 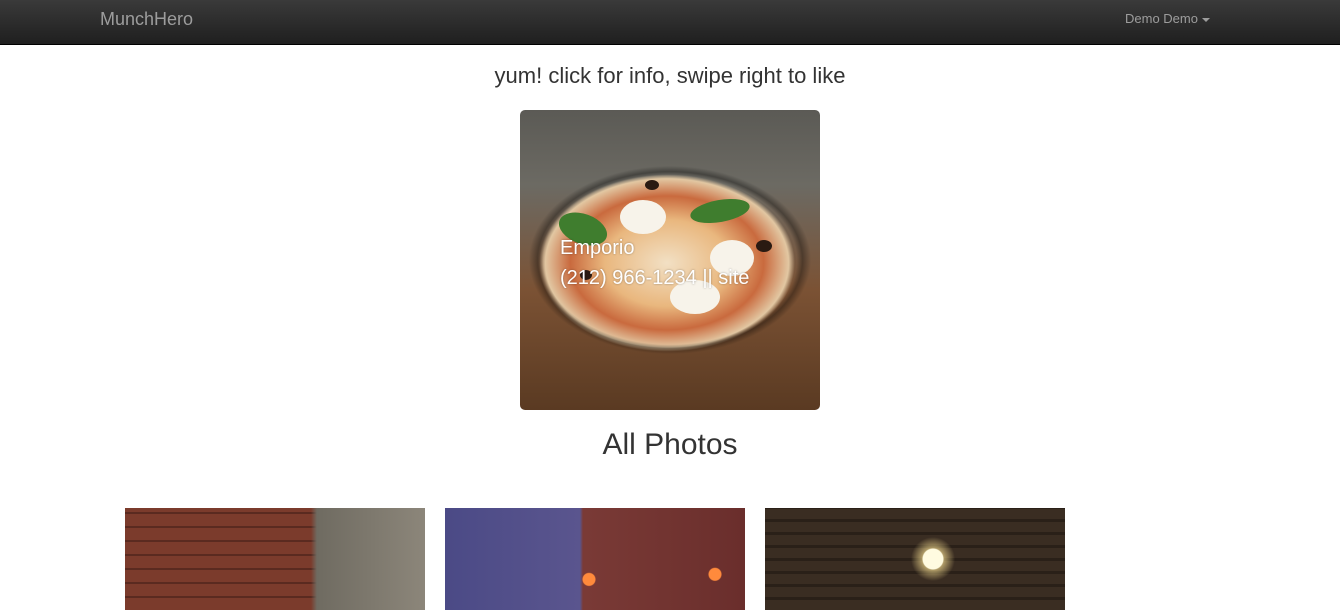 I want to click on restaurant-card: Emporio (212) 966-1234 || site, so click(x=670, y=260).